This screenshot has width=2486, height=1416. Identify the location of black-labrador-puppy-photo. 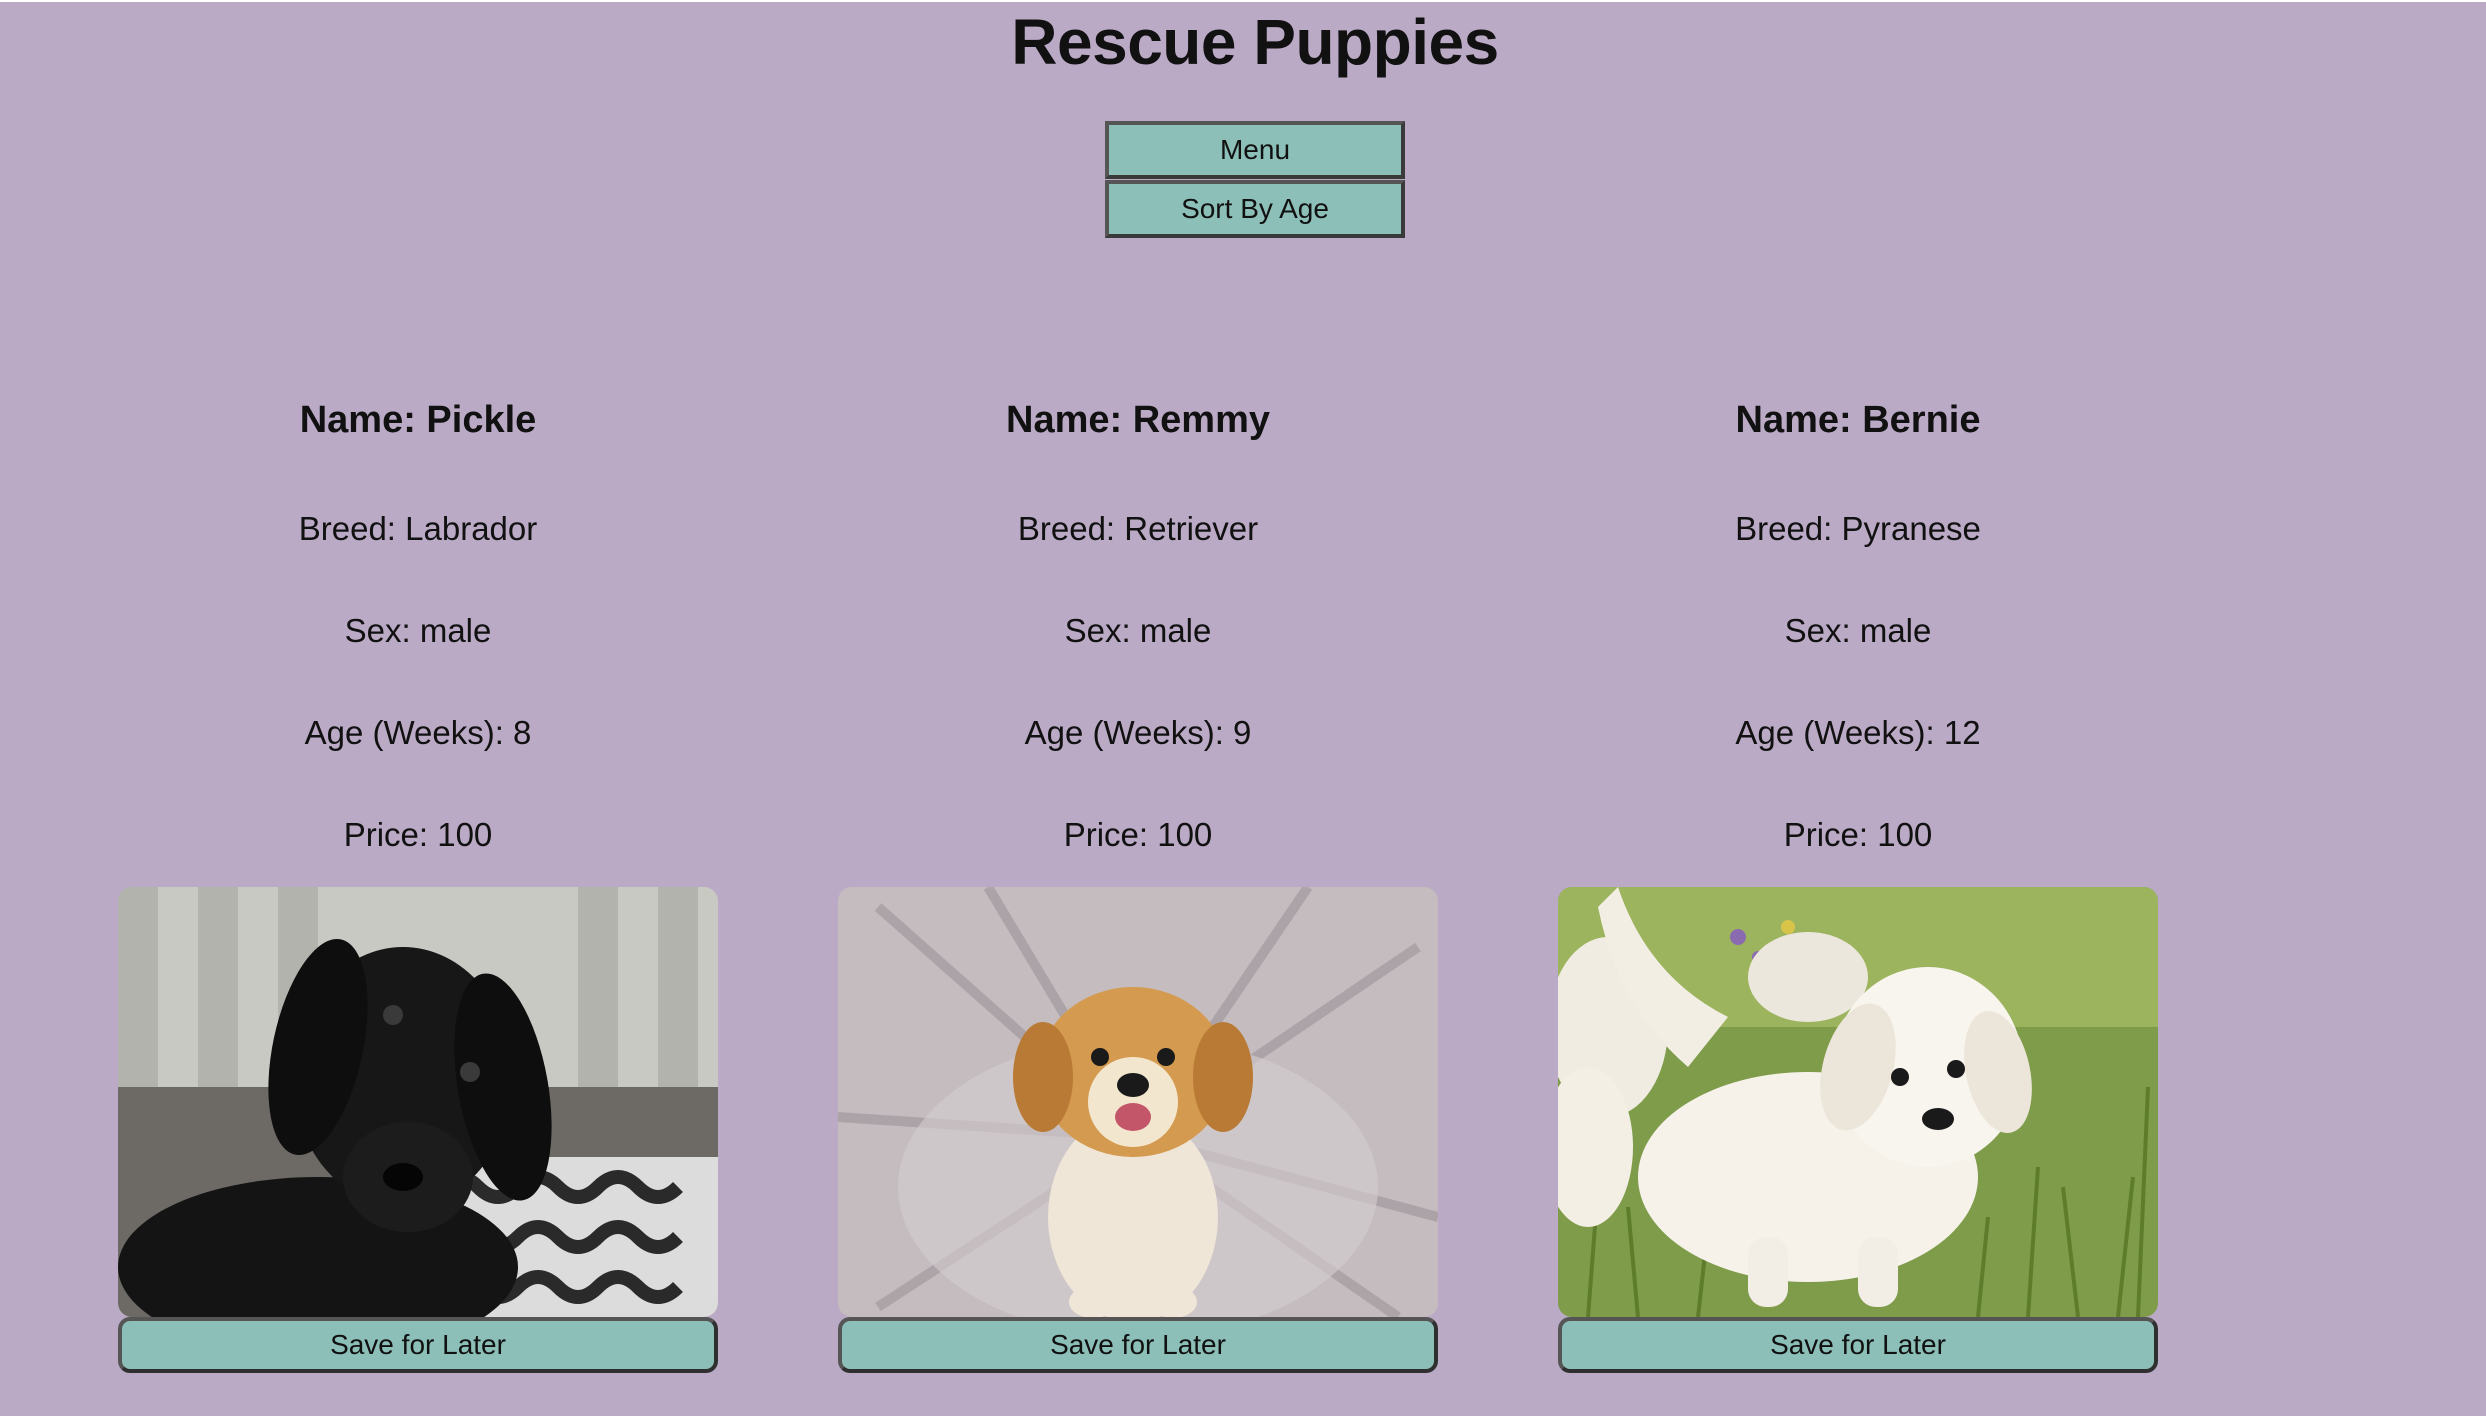
(418, 1102).